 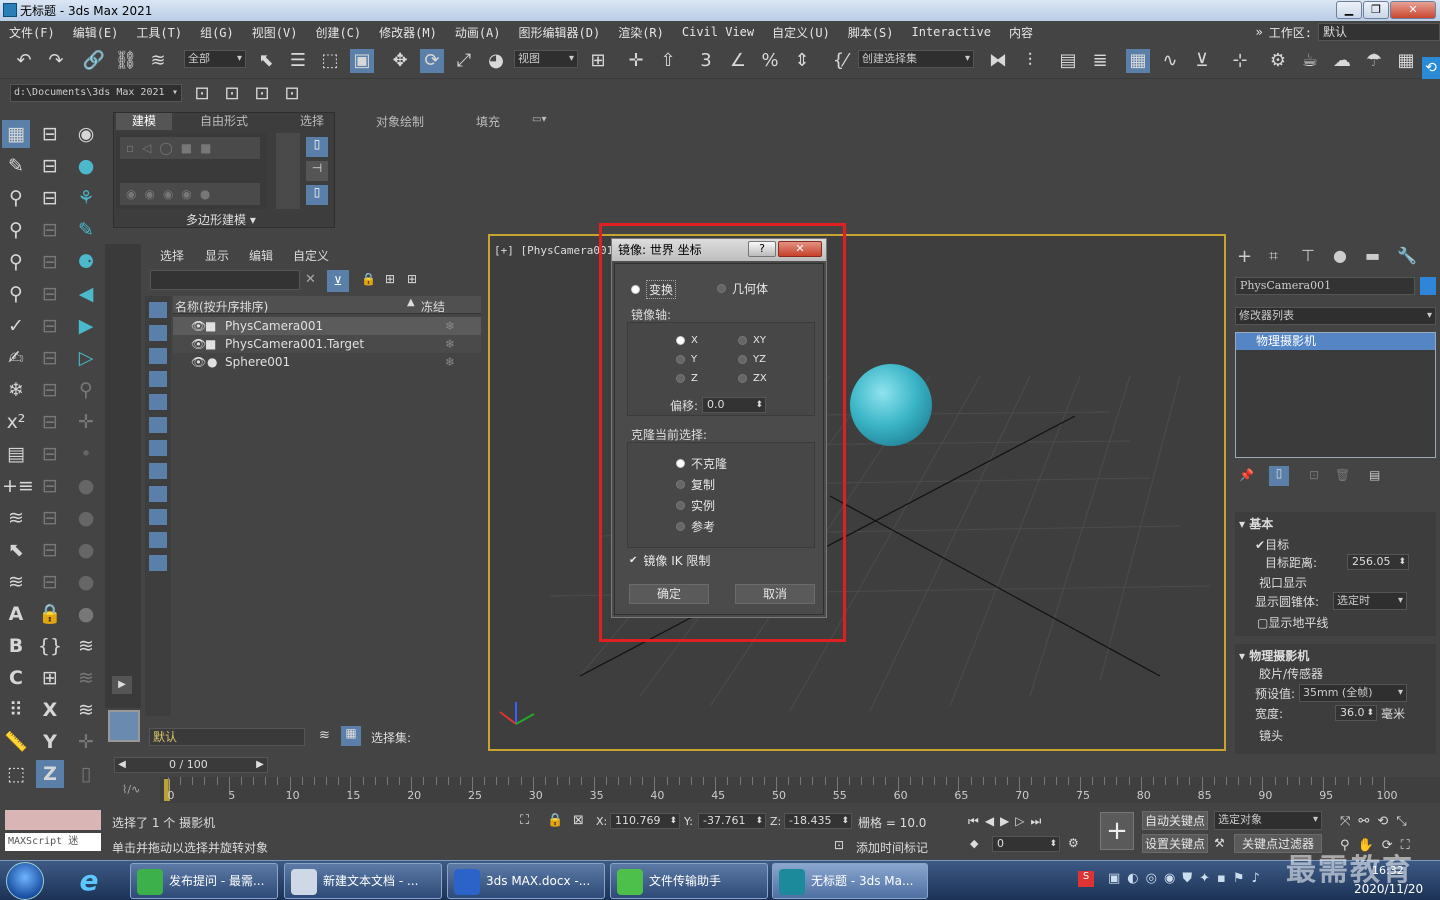 What do you see at coordinates (1073, 843) in the screenshot?
I see `time-config-icon: ⚙` at bounding box center [1073, 843].